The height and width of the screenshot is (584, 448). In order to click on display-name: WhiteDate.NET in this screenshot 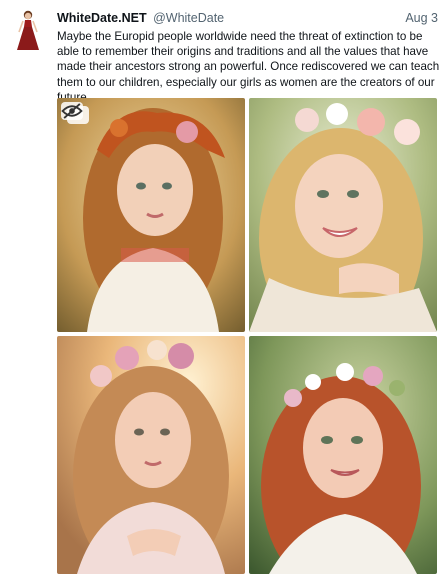, I will do `click(102, 18)`.